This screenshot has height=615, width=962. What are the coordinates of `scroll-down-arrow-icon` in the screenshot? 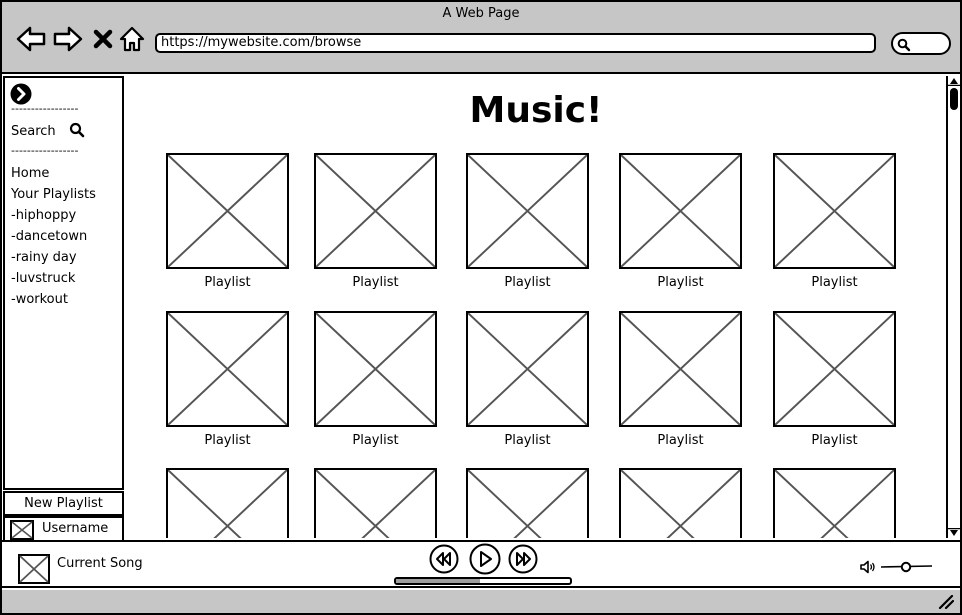 It's located at (954, 533).